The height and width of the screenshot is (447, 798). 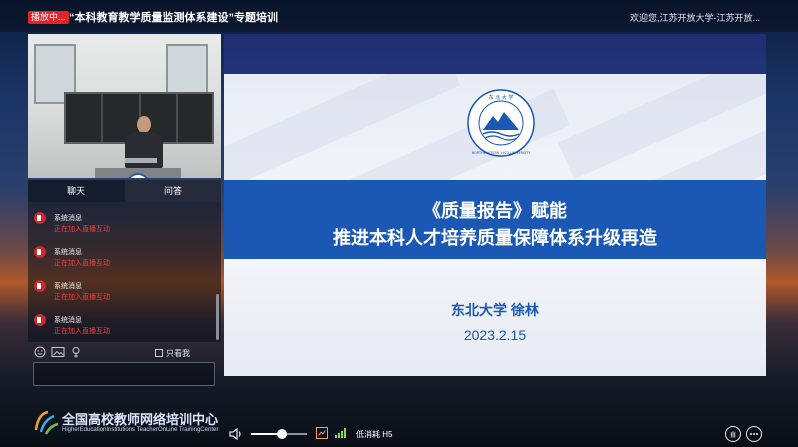 I want to click on speaker-video, so click(x=124, y=106).